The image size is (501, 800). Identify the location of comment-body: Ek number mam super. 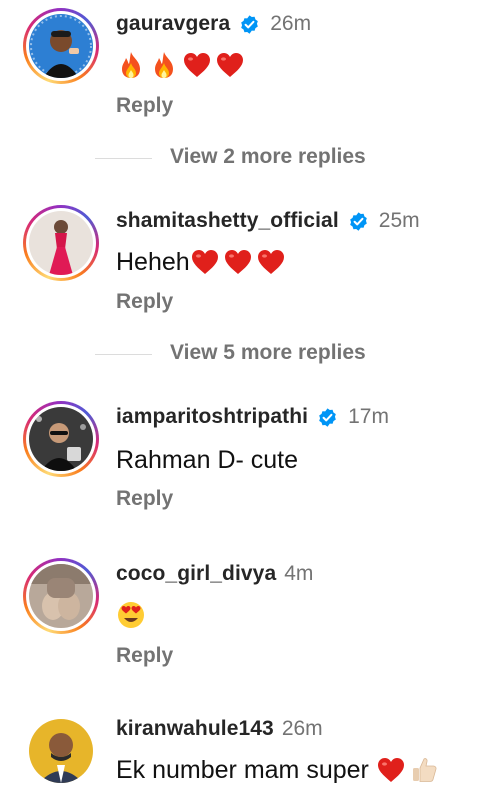
(279, 770).